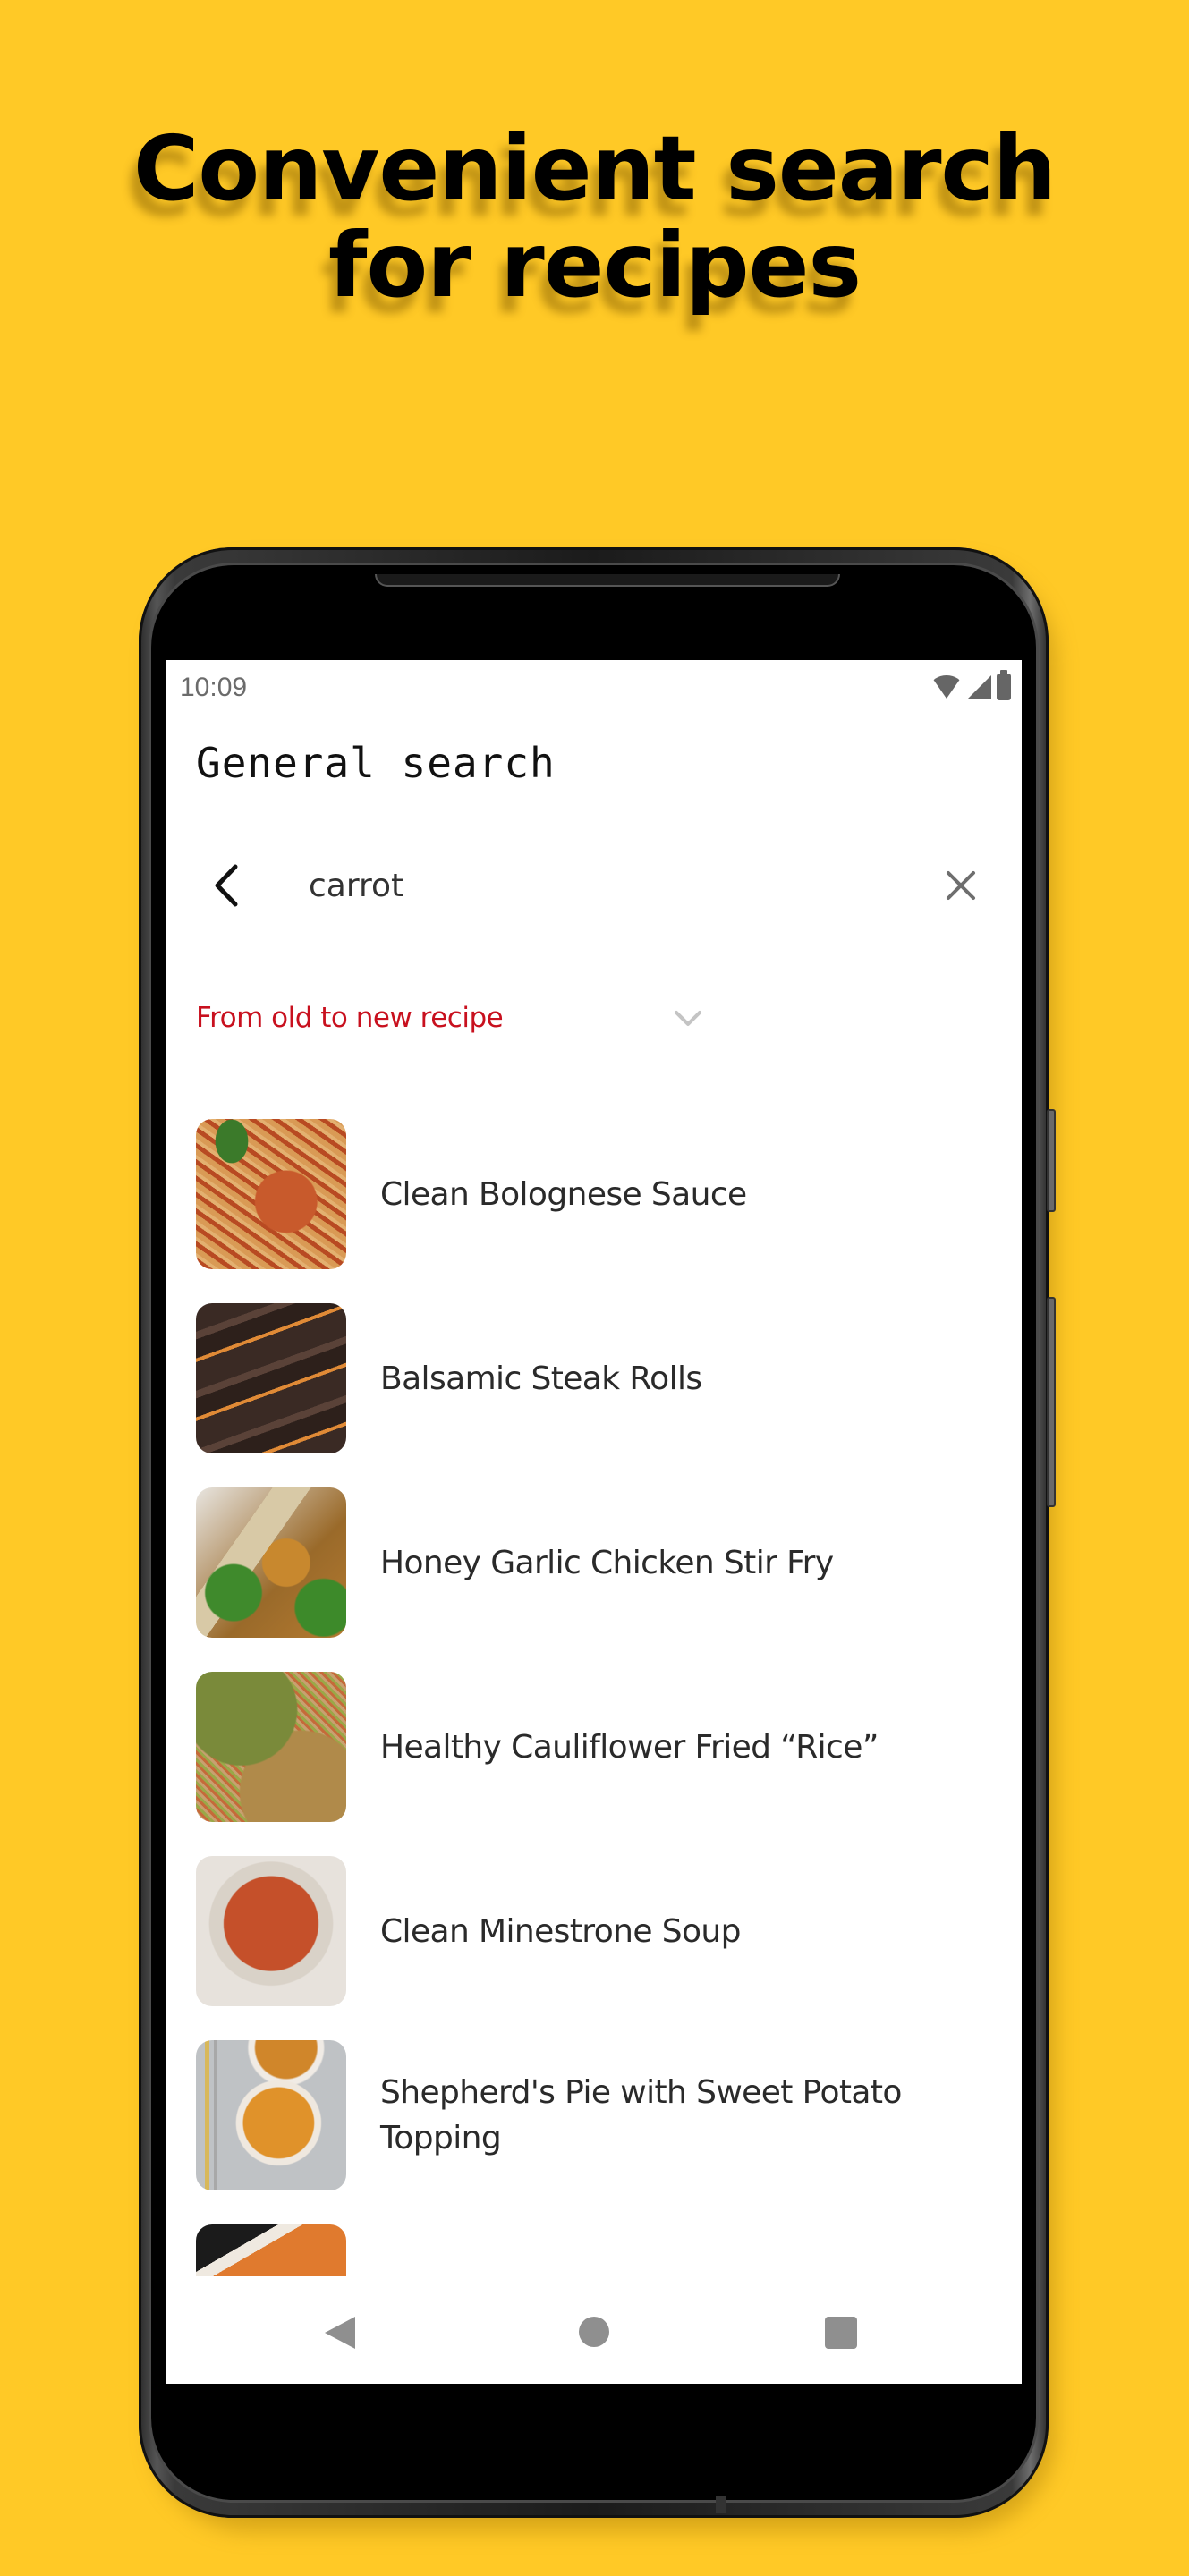 Image resolution: width=1189 pixels, height=2576 pixels. What do you see at coordinates (607, 580) in the screenshot?
I see `phone-speaker` at bounding box center [607, 580].